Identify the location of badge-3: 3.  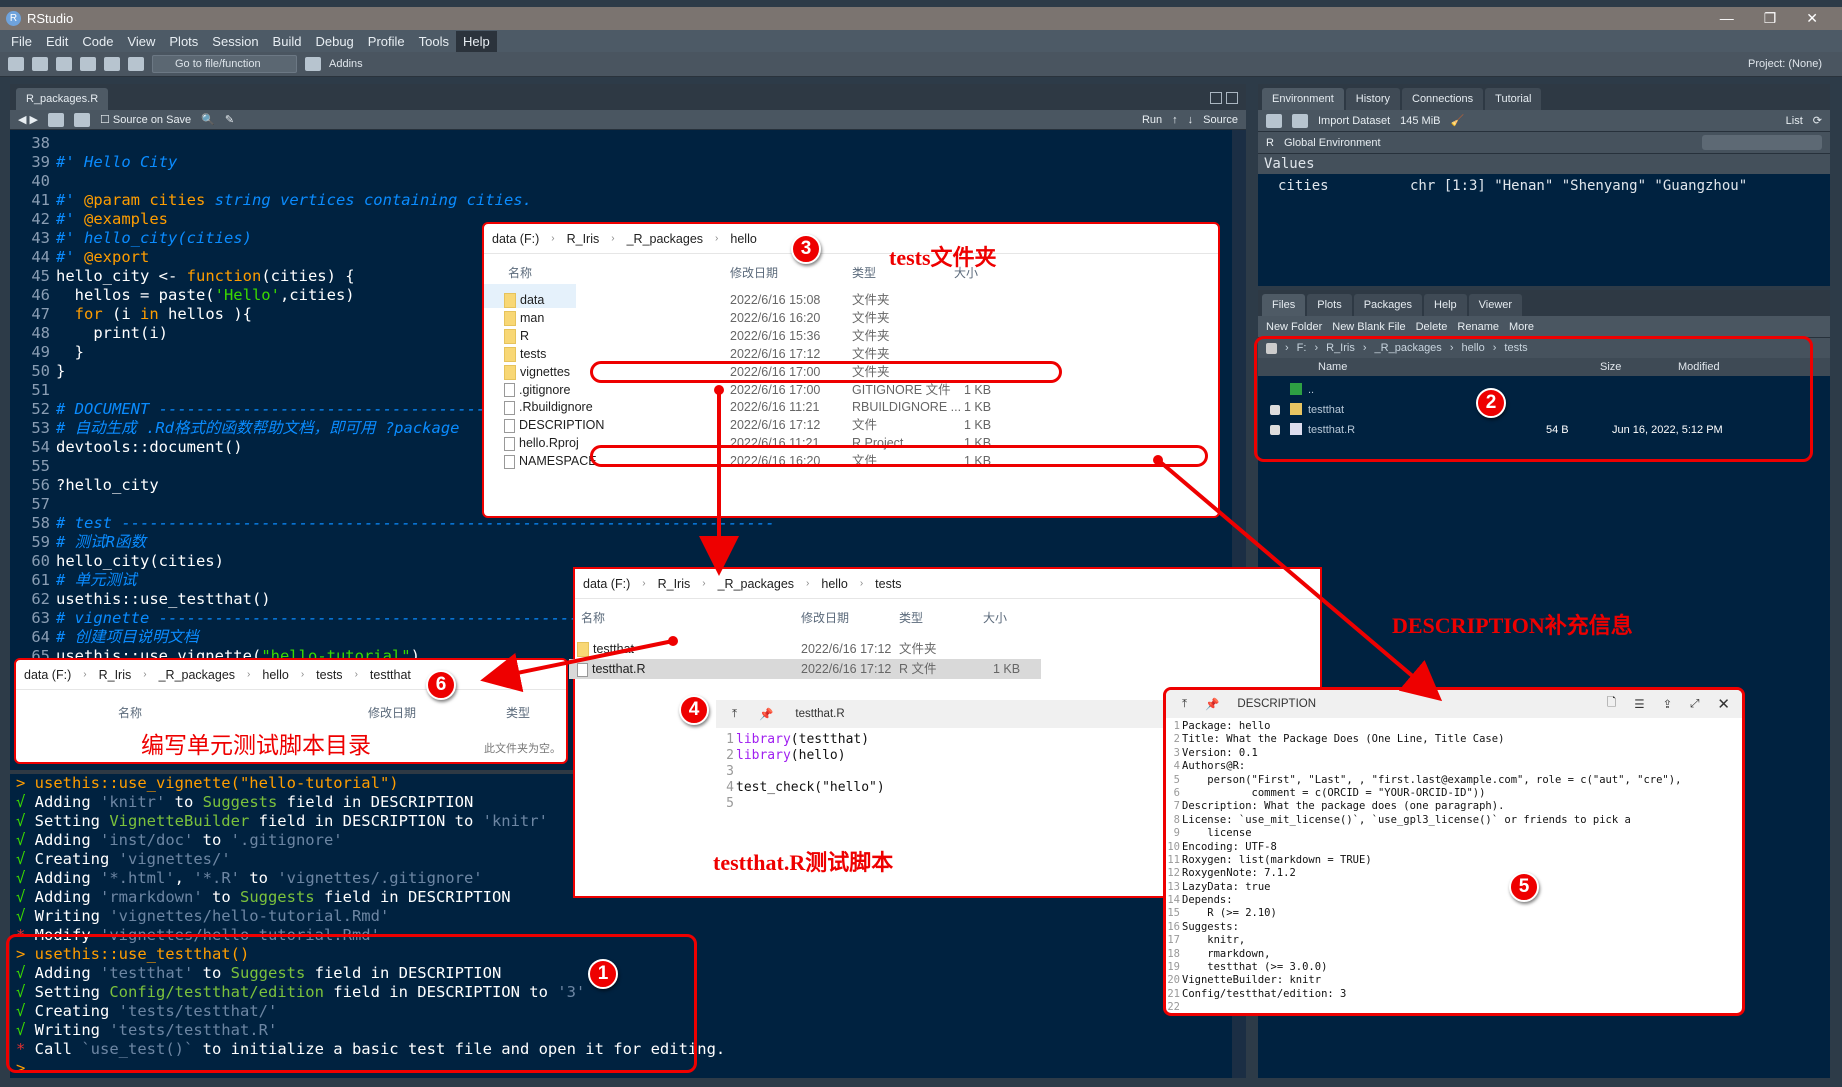
(806, 249).